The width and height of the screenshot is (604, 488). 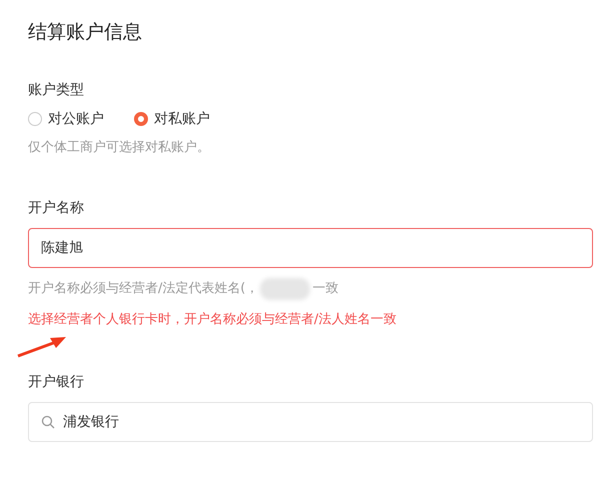 What do you see at coordinates (66, 119) in the screenshot?
I see `radio-option: 对公账户` at bounding box center [66, 119].